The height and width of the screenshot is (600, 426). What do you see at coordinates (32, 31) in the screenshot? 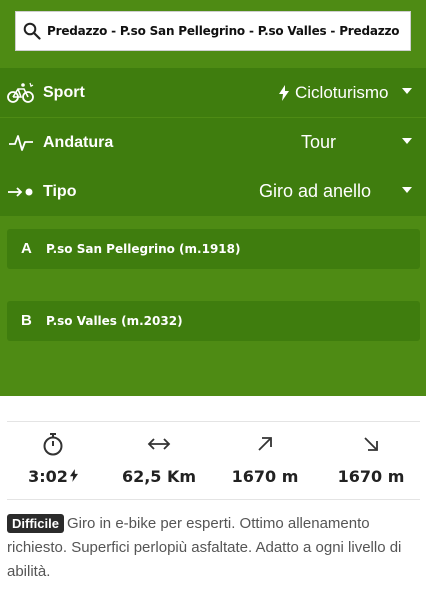
I see `search-icon` at bounding box center [32, 31].